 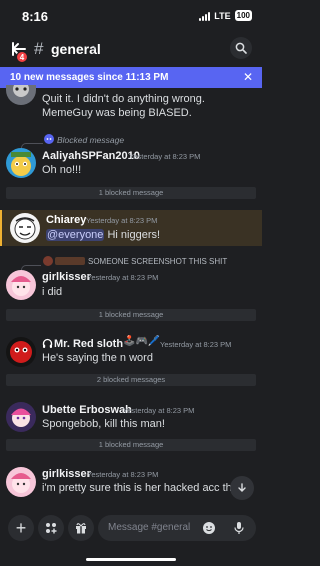 What do you see at coordinates (94, 47) in the screenshot?
I see `chevron-right-icon: ›` at bounding box center [94, 47].